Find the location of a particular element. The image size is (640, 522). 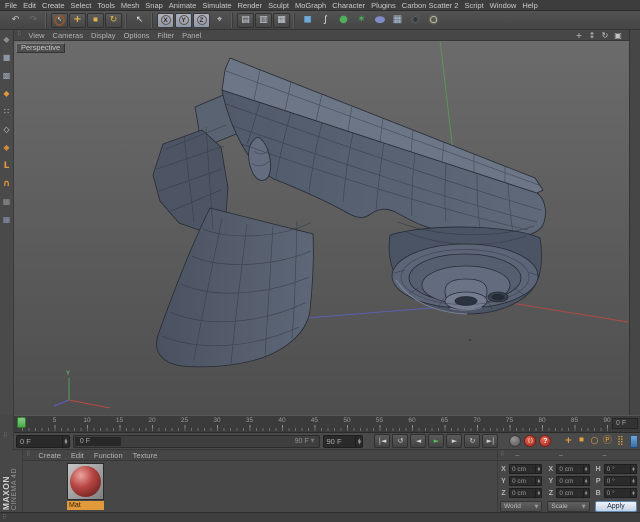

preview-range-slider: 0 F 90 F ▼ is located at coordinates (196, 441).